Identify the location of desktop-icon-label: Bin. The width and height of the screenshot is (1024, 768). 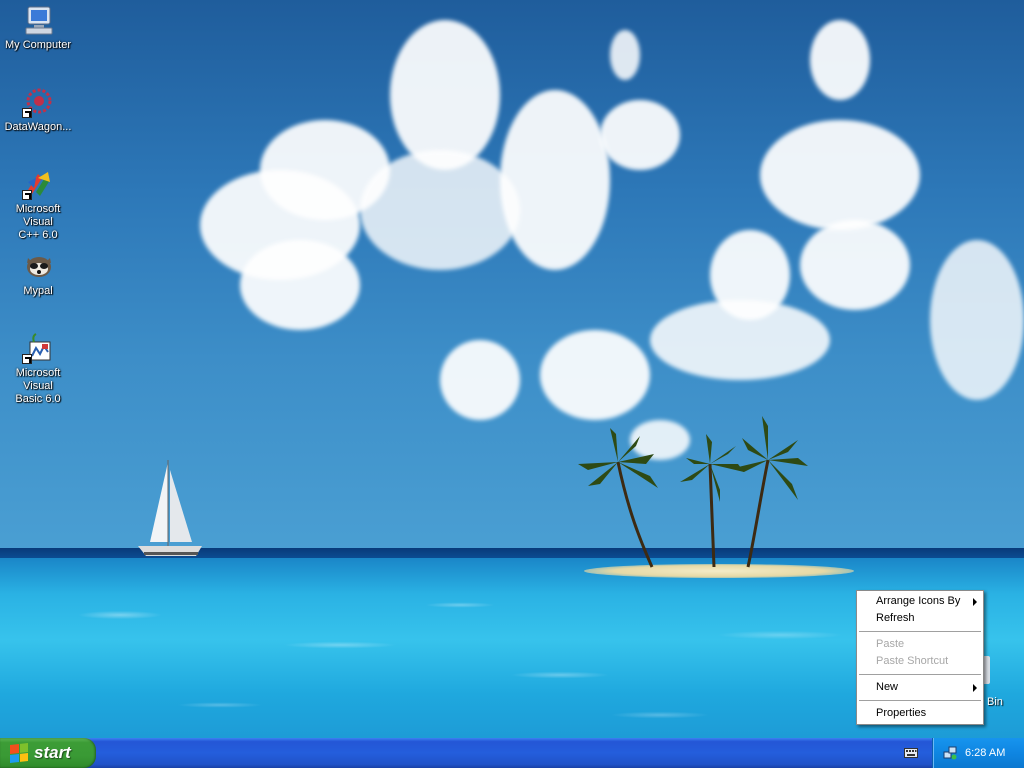
(995, 702).